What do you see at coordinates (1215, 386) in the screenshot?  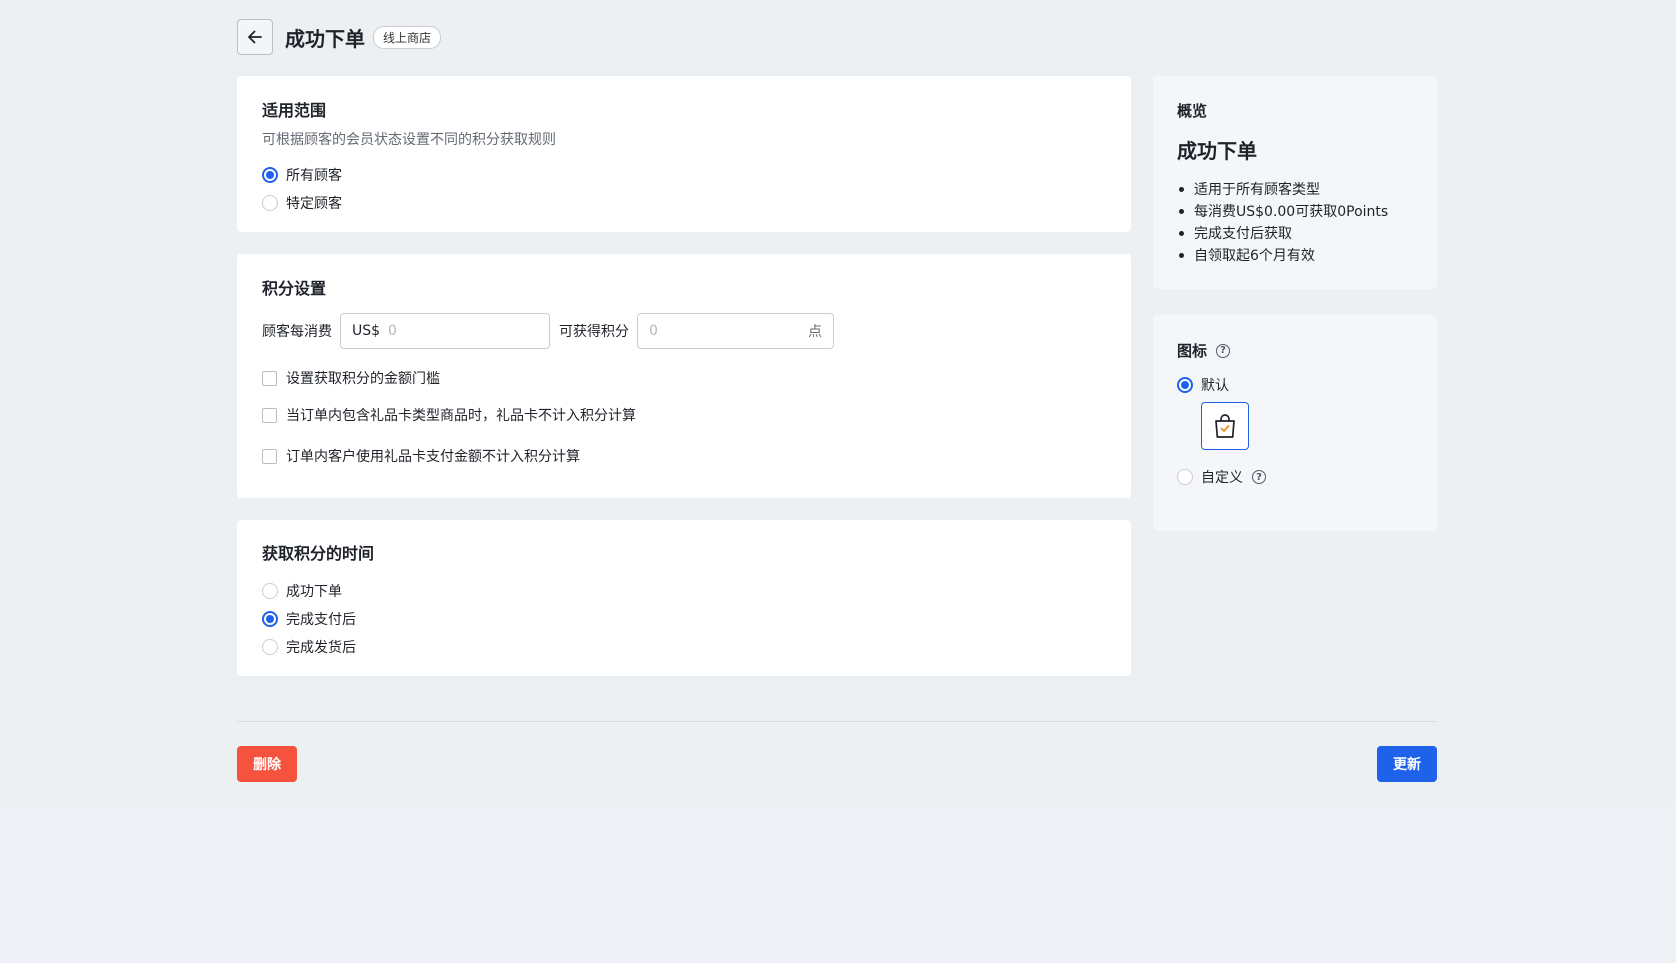 I see `icon-option-label: 默认` at bounding box center [1215, 386].